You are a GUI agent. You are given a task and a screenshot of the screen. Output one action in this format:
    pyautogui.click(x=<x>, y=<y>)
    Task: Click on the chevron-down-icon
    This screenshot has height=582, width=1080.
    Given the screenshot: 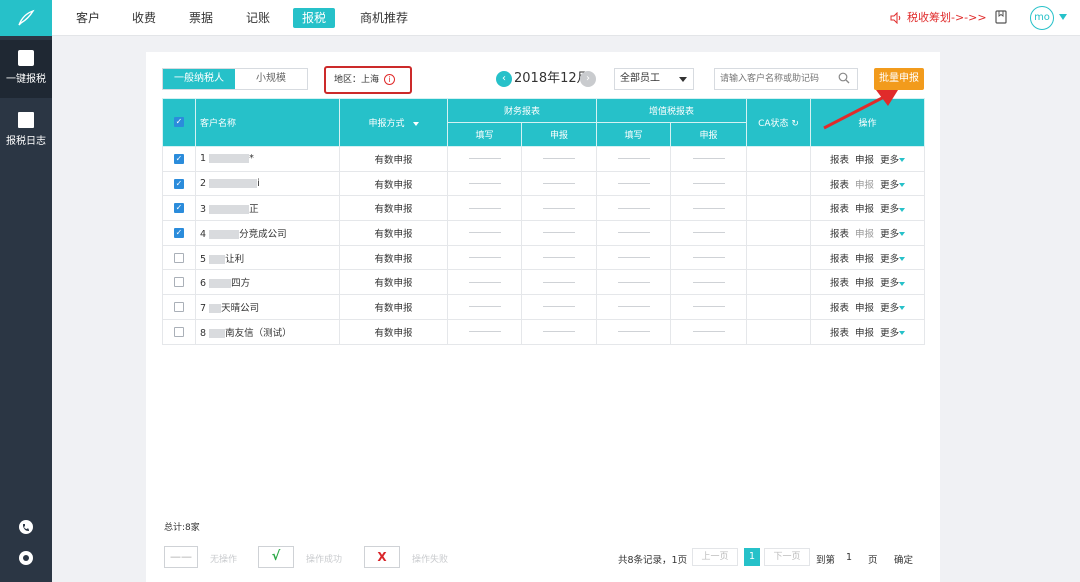 What is the action you would take?
    pyautogui.click(x=1063, y=17)
    